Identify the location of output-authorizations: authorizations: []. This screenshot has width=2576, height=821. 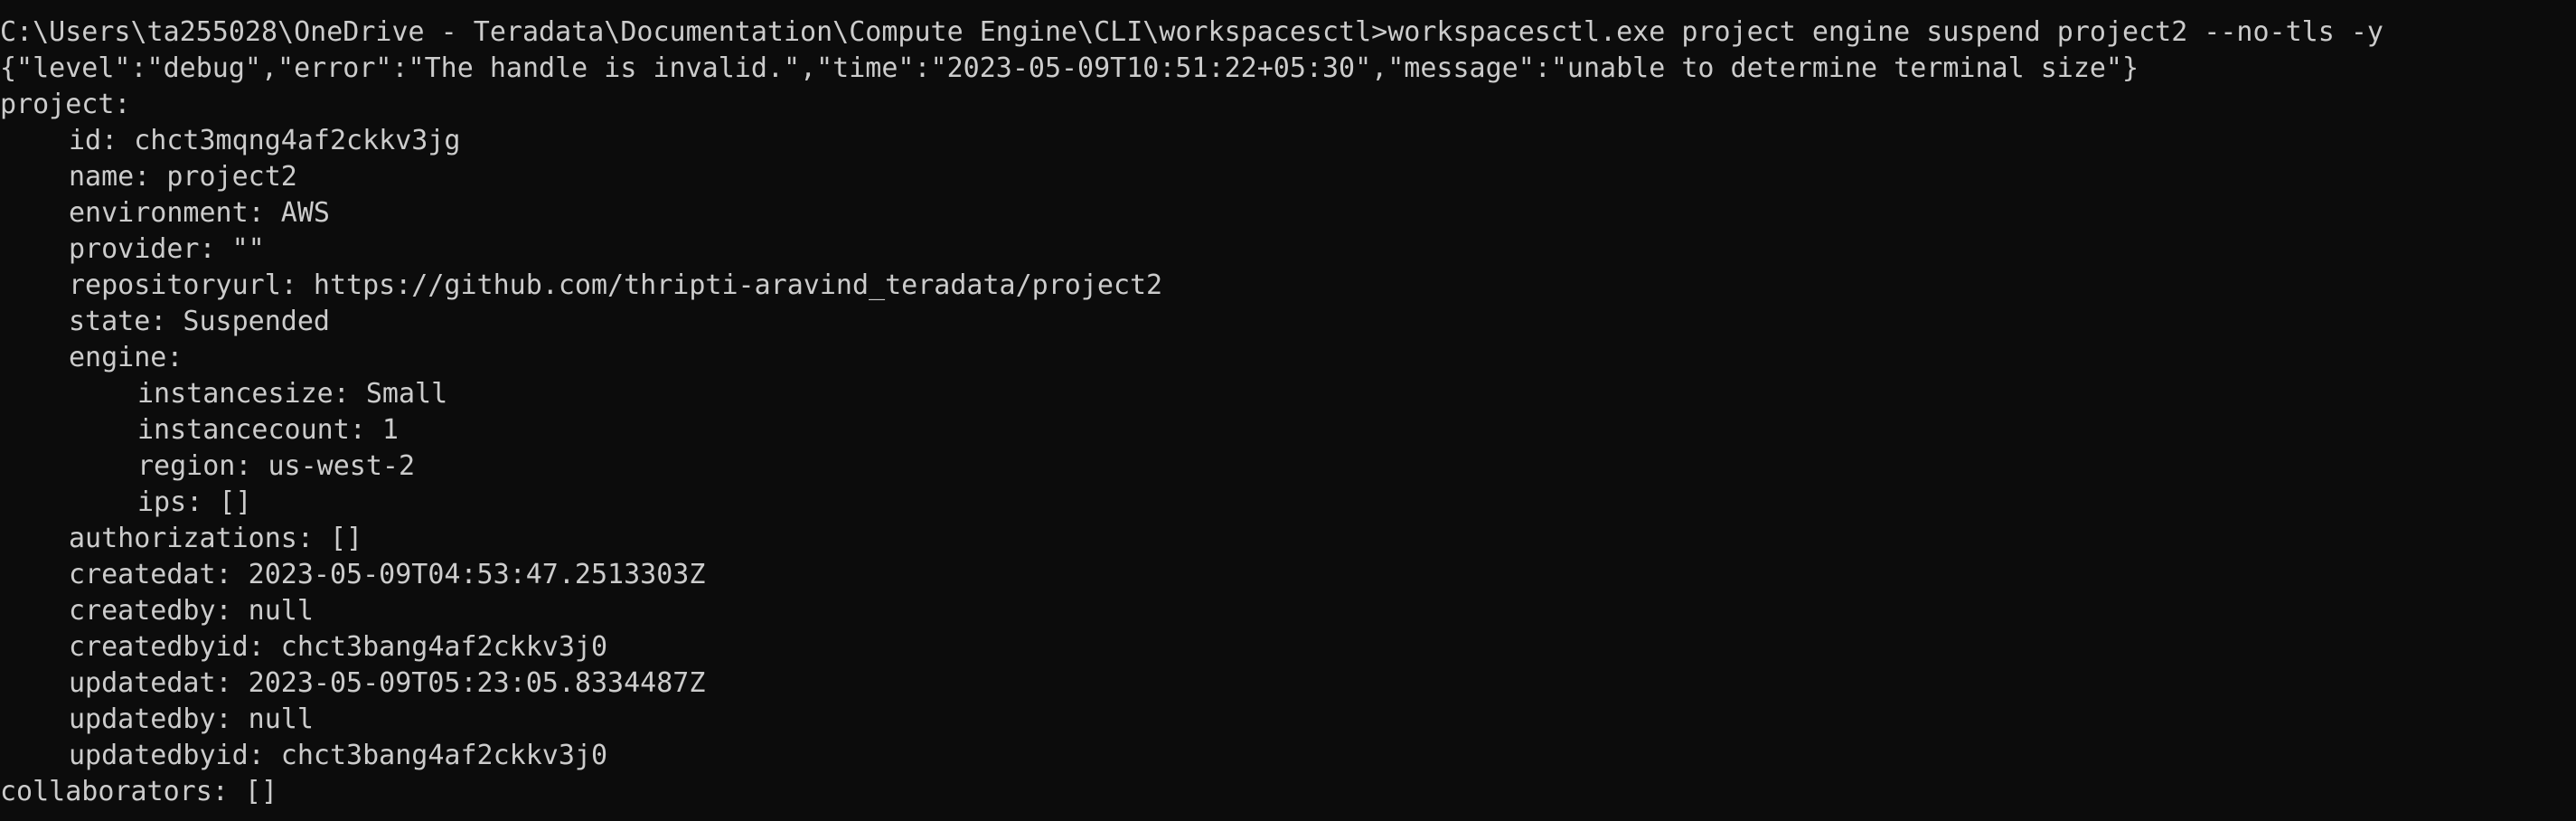
(216, 538).